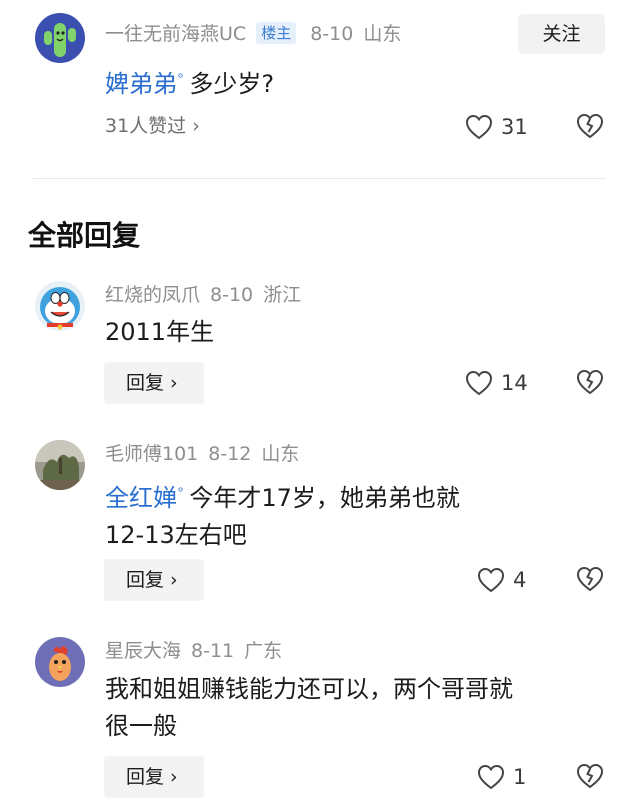 The height and width of the screenshot is (798, 640). What do you see at coordinates (382, 34) in the screenshot?
I see `op-location: 山东` at bounding box center [382, 34].